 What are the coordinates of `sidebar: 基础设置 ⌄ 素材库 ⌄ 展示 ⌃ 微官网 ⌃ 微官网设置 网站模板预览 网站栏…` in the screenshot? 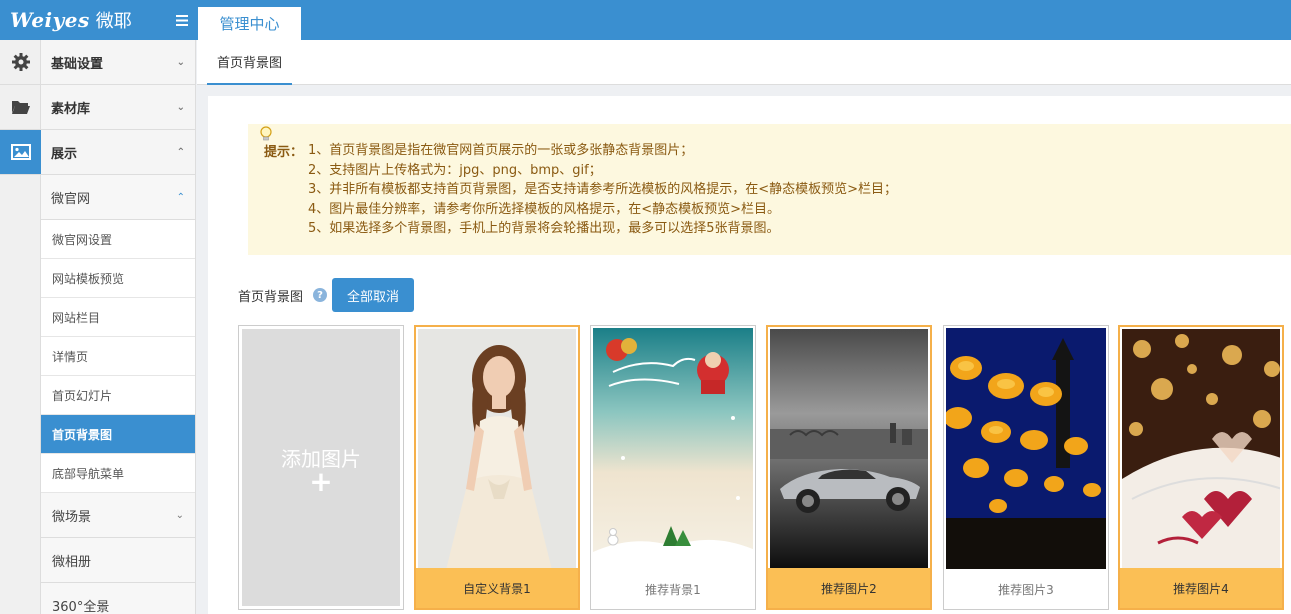 It's located at (118, 327).